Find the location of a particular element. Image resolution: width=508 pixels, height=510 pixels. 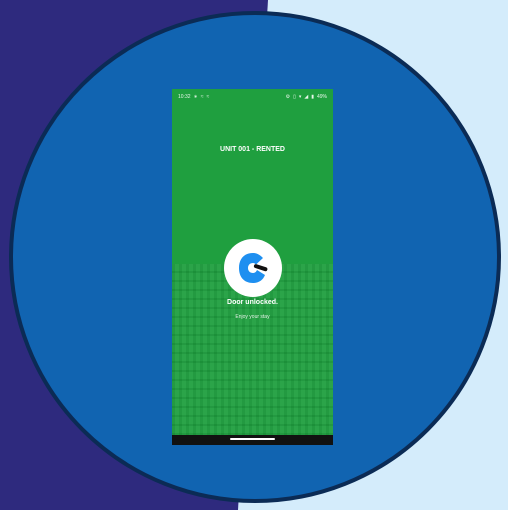

status-left: 10:32 ∗ ≈ ≈ is located at coordinates (193, 97).